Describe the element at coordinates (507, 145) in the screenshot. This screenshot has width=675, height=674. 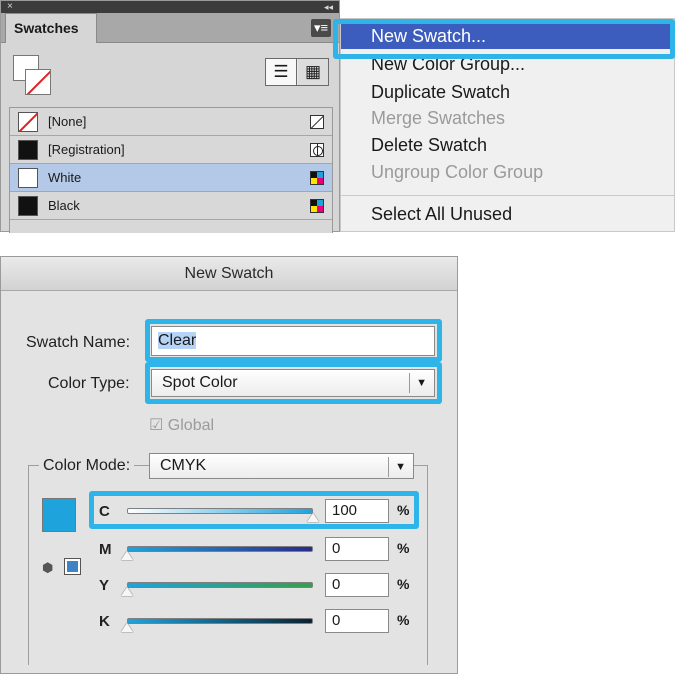
I see `menu-item-delete-swatch: Delete Swatch` at that location.